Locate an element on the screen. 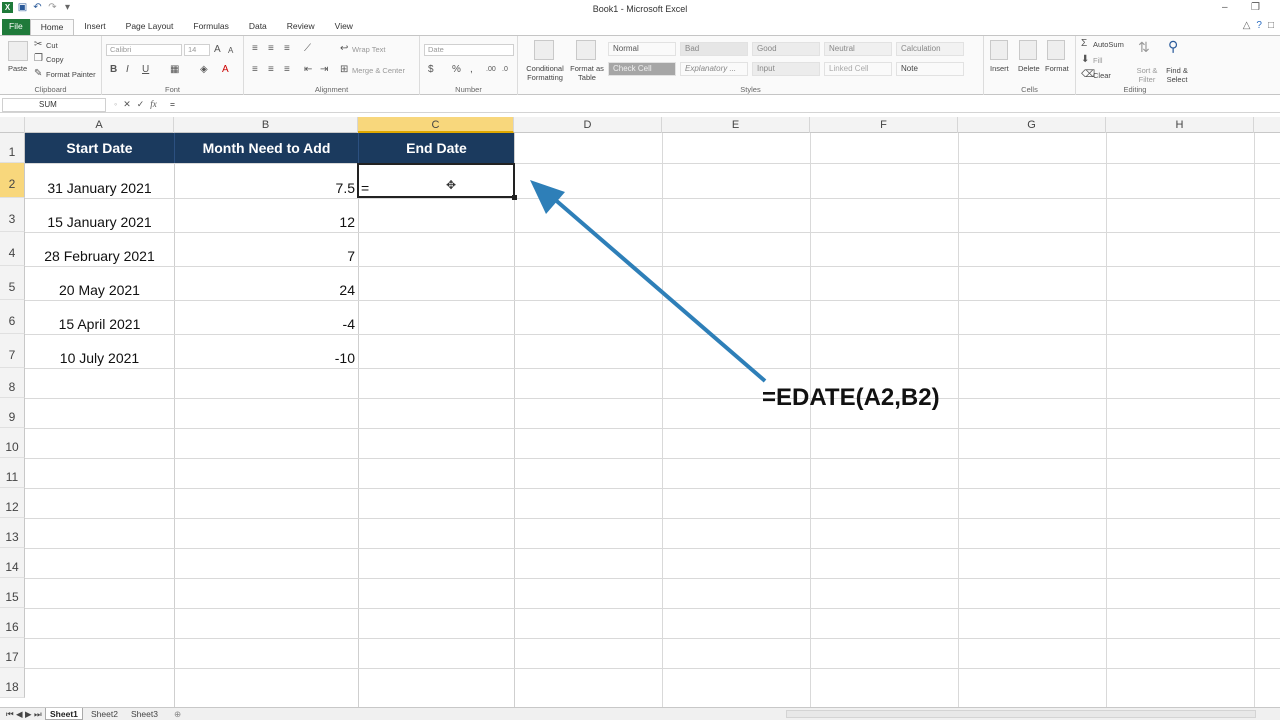 The image size is (1280, 720). horizontal-scrollbar is located at coordinates (1021, 714).